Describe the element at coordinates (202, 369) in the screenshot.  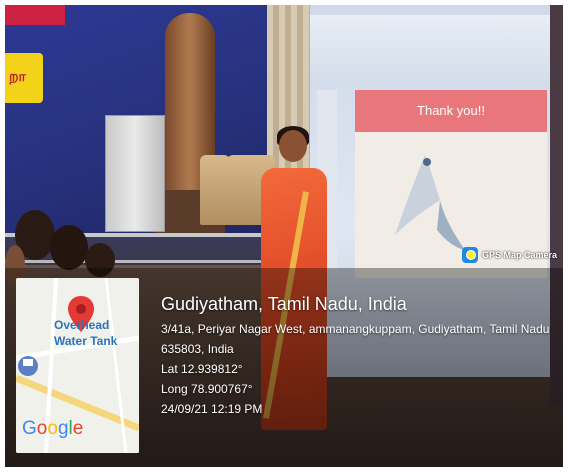
I see `latitude: Lat 12.939812°` at that location.